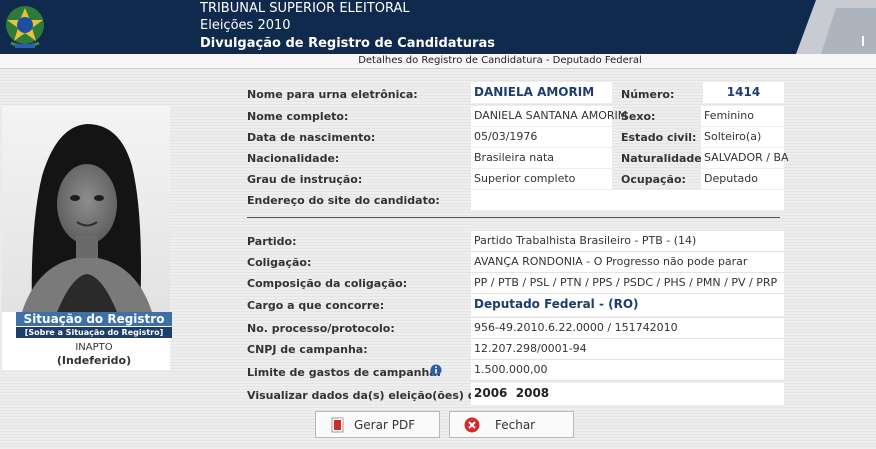 This screenshot has height=449, width=876. Describe the element at coordinates (541, 137) in the screenshot. I see `birth-date-value: 05/03/1976` at that location.